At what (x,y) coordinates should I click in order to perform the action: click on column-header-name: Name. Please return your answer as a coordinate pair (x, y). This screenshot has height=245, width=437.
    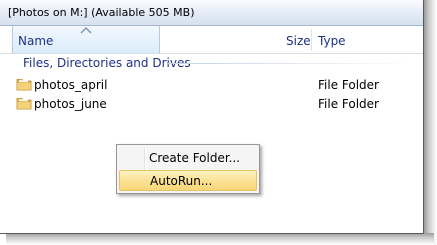
    Looking at the image, I should click on (86, 39).